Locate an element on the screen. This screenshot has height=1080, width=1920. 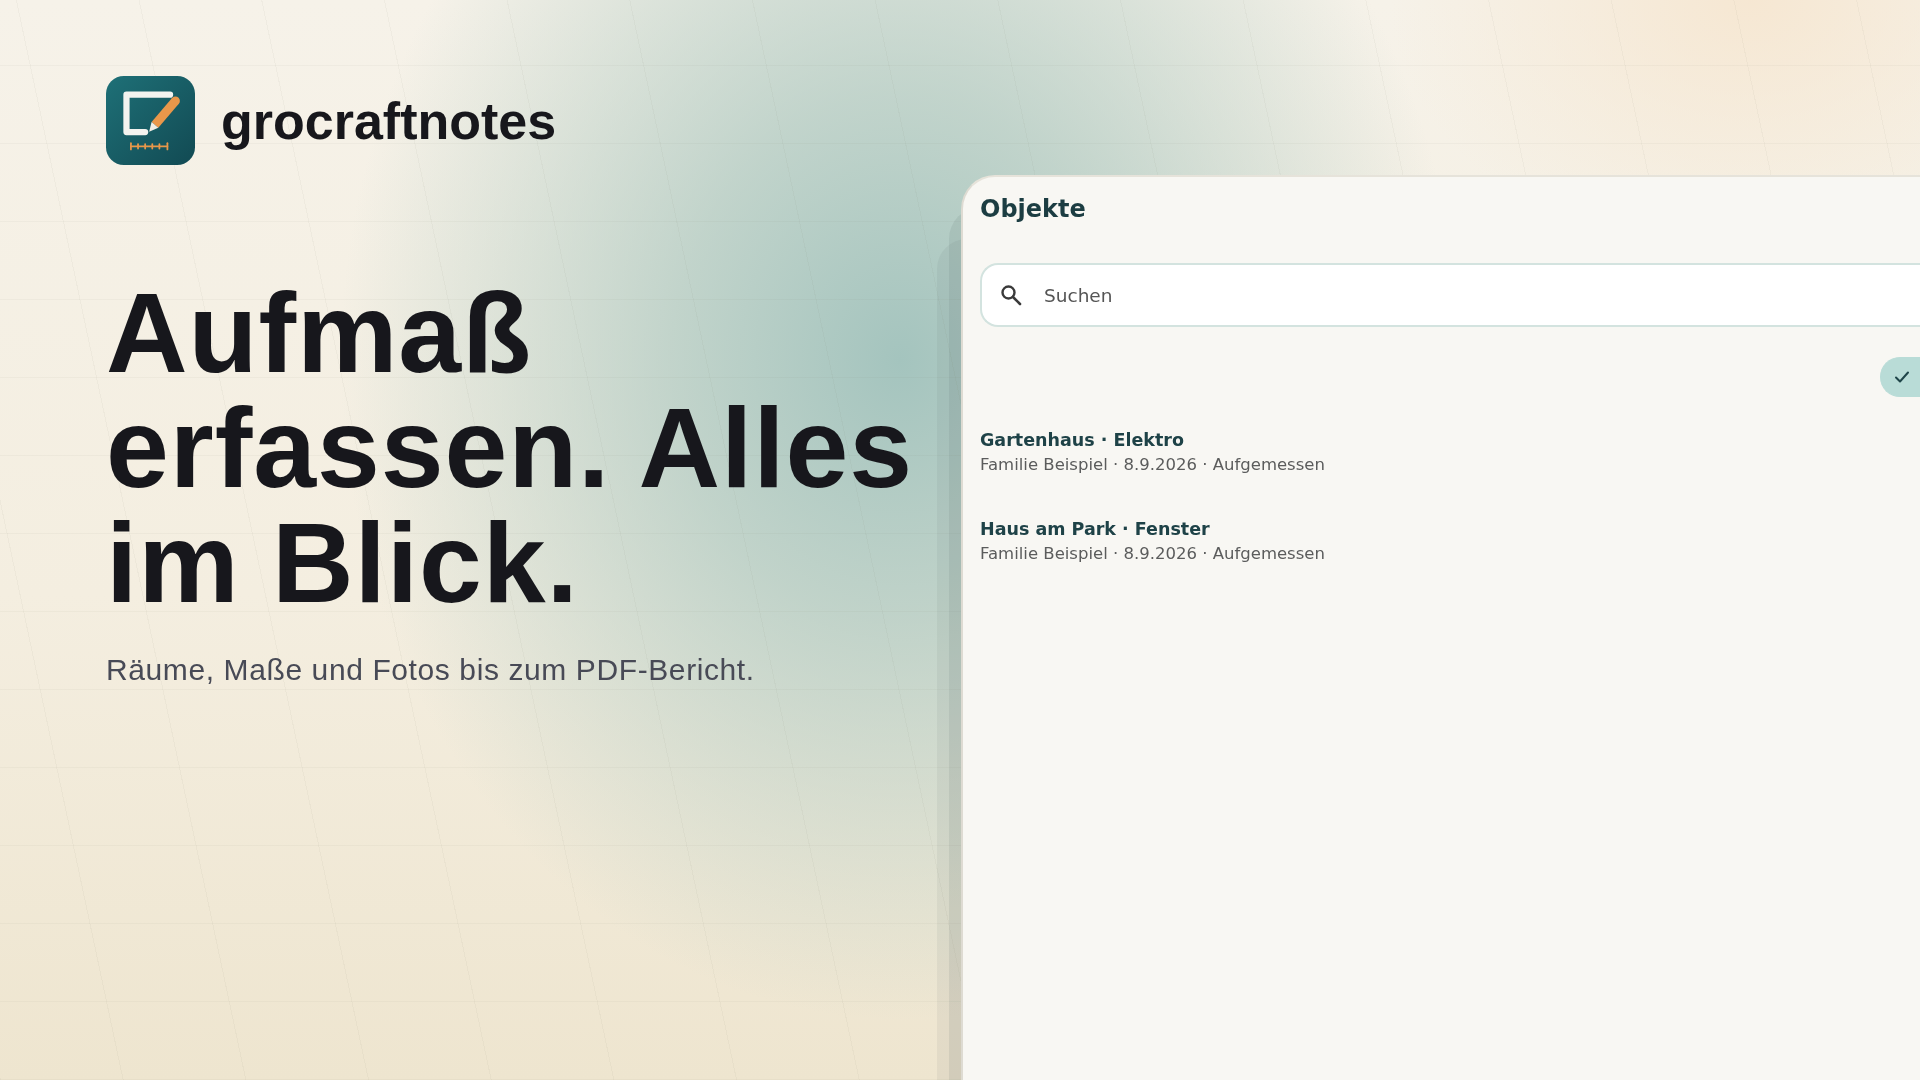
item-title: Gartenhaus · Elektro is located at coordinates (1082, 440).